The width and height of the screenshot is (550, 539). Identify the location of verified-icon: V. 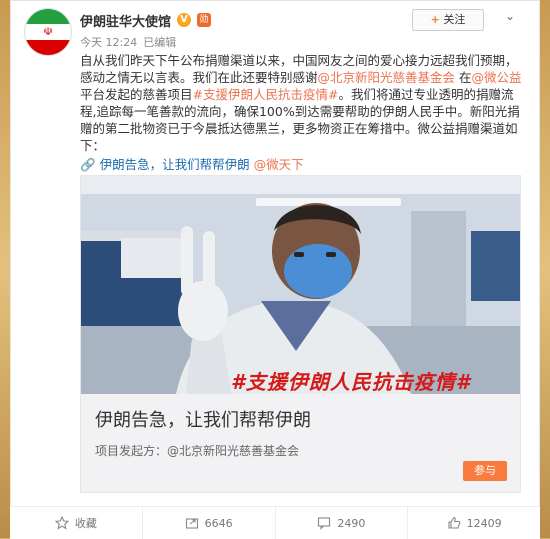
(184, 20).